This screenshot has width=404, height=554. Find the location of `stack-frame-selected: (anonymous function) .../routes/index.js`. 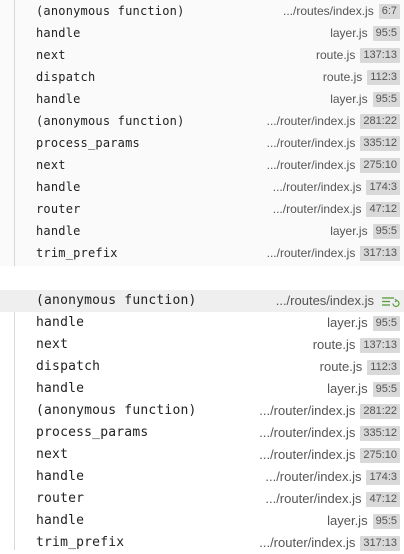

stack-frame-selected: (anonymous function) .../routes/index.js is located at coordinates (202, 301).